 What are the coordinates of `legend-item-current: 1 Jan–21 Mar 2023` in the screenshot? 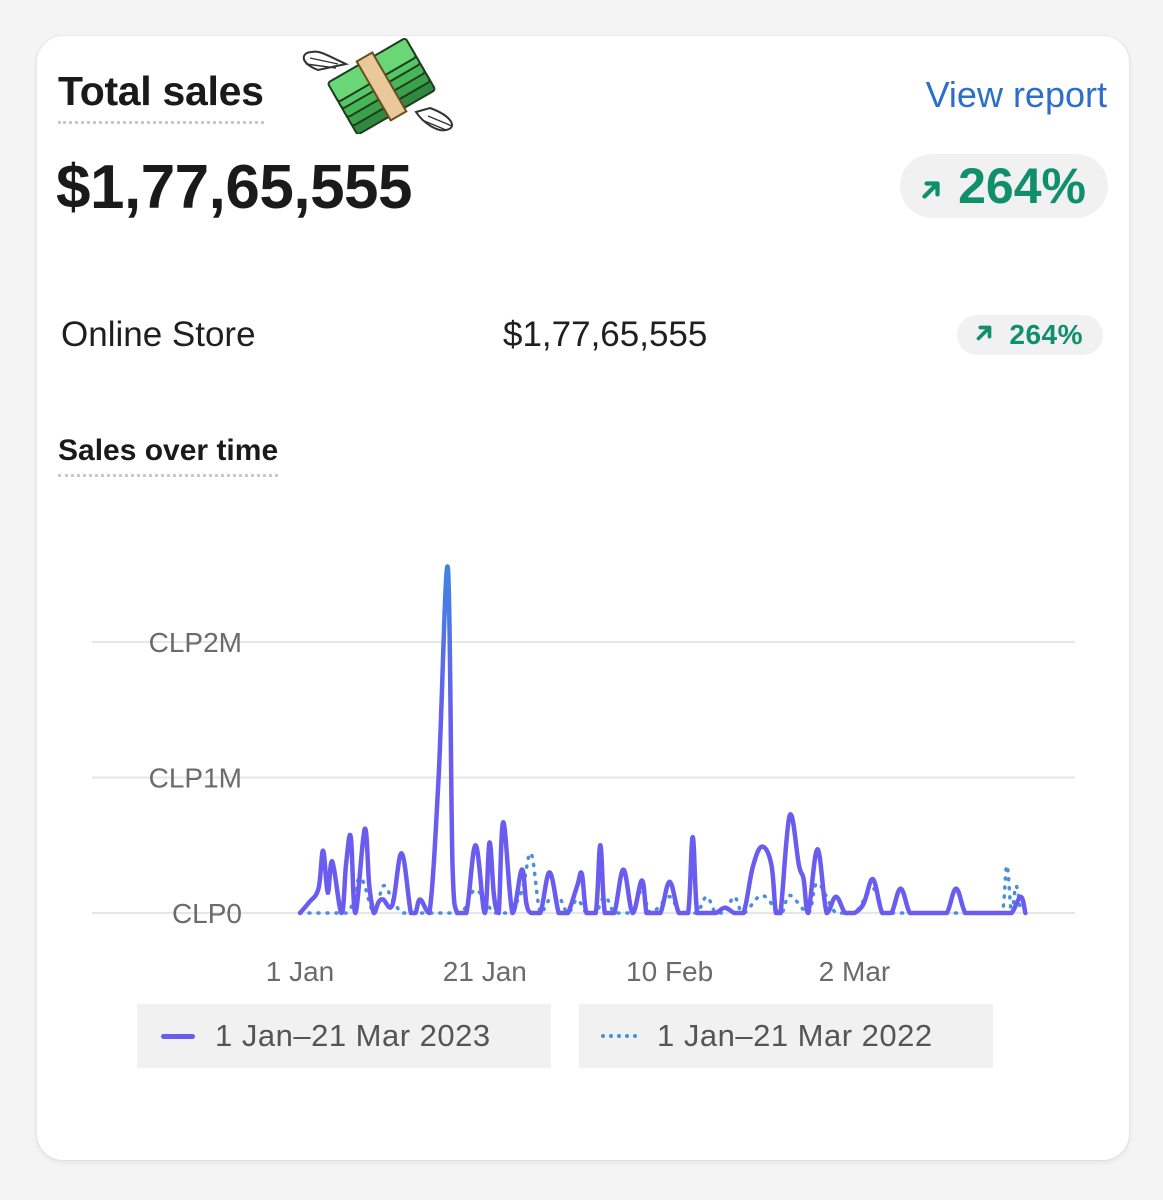 It's located at (344, 1036).